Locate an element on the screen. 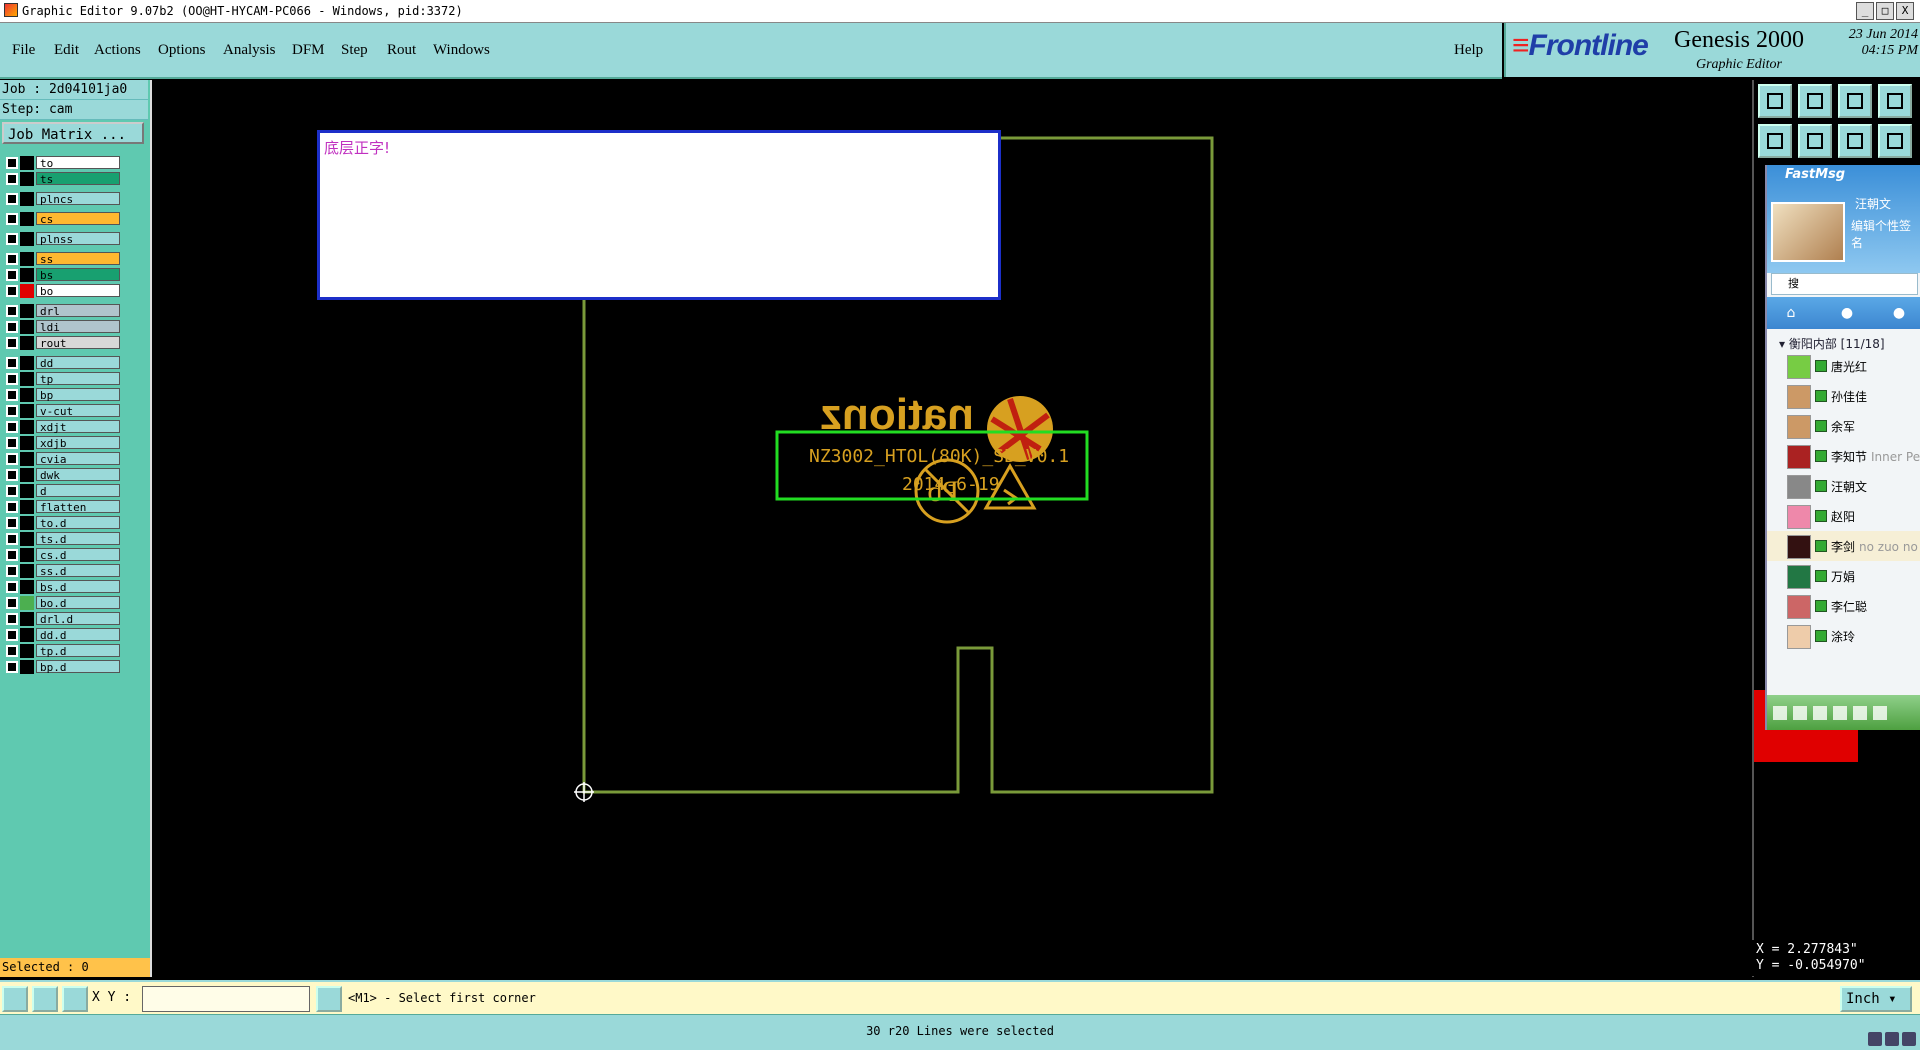 This screenshot has height=1050, width=1920. layer-row-plncs: plncs is located at coordinates (61, 199).